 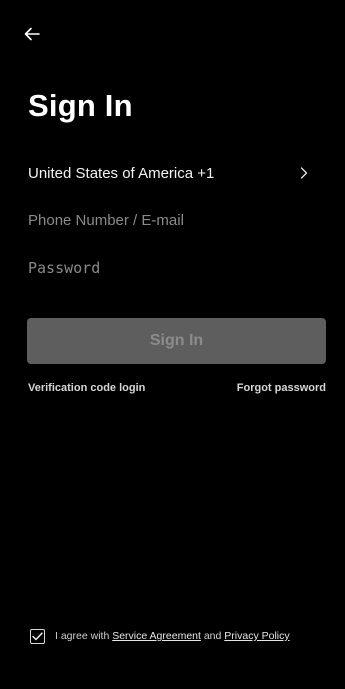 What do you see at coordinates (212, 636) in the screenshot?
I see `agreement-conjunction: and` at bounding box center [212, 636].